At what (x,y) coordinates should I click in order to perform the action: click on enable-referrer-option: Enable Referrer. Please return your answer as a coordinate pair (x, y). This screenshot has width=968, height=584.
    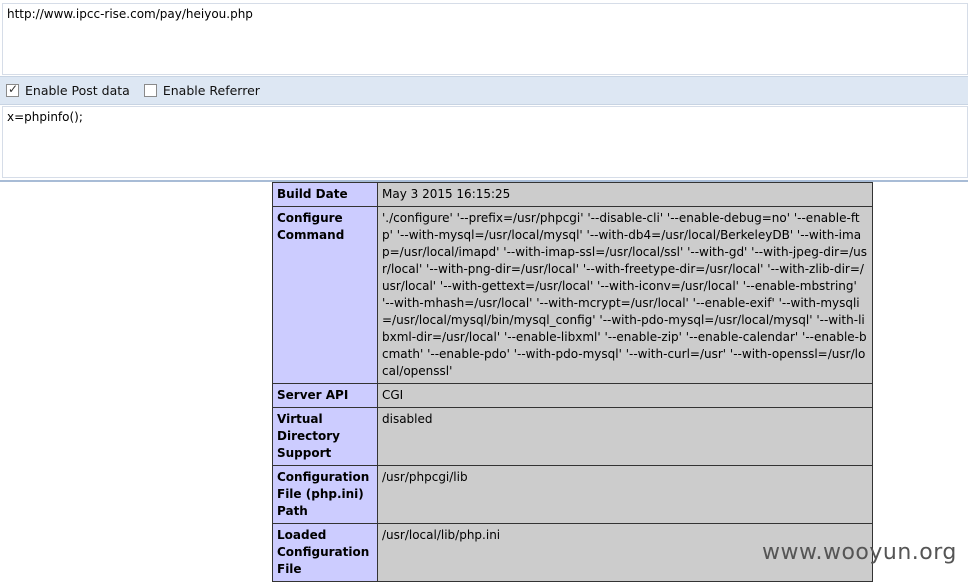
    Looking at the image, I should click on (201, 90).